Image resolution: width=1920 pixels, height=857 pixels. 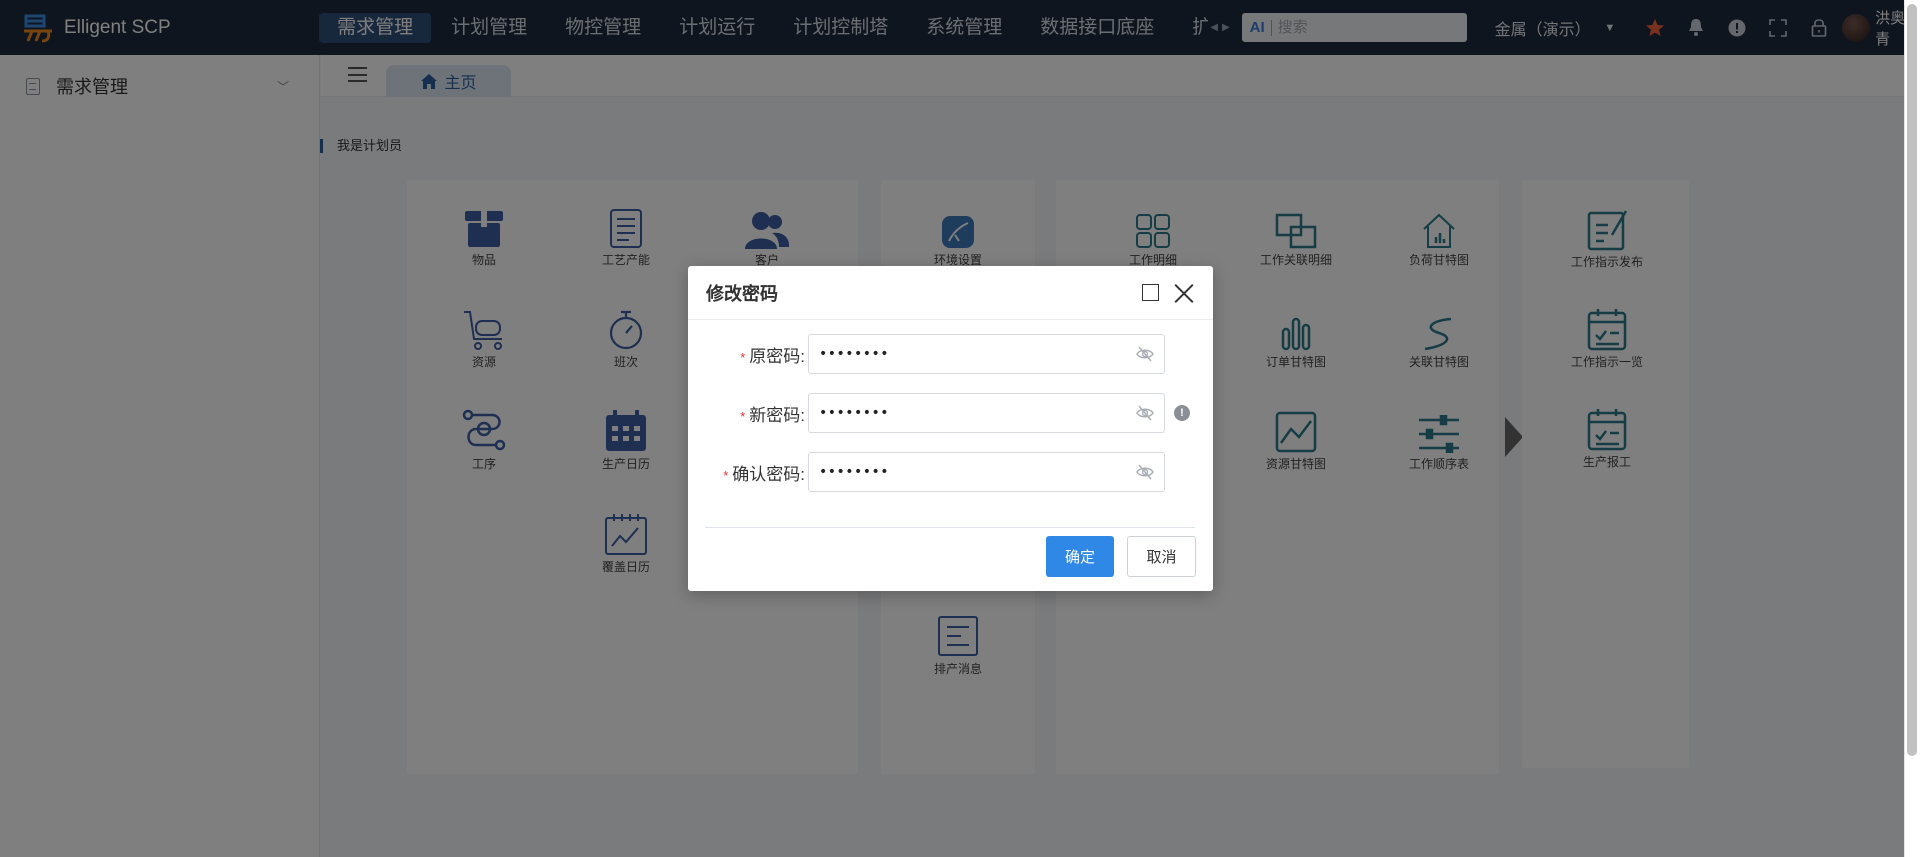 I want to click on change-password-dialog: 修改密码 *原密码: *新密码: ! *确认密码: 确定 取消, so click(x=950, y=428).